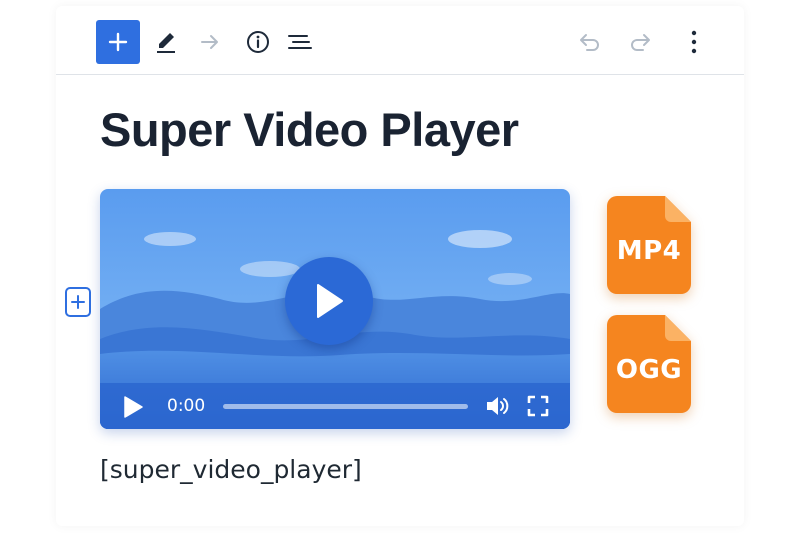  I want to click on volume-button, so click(498, 408).